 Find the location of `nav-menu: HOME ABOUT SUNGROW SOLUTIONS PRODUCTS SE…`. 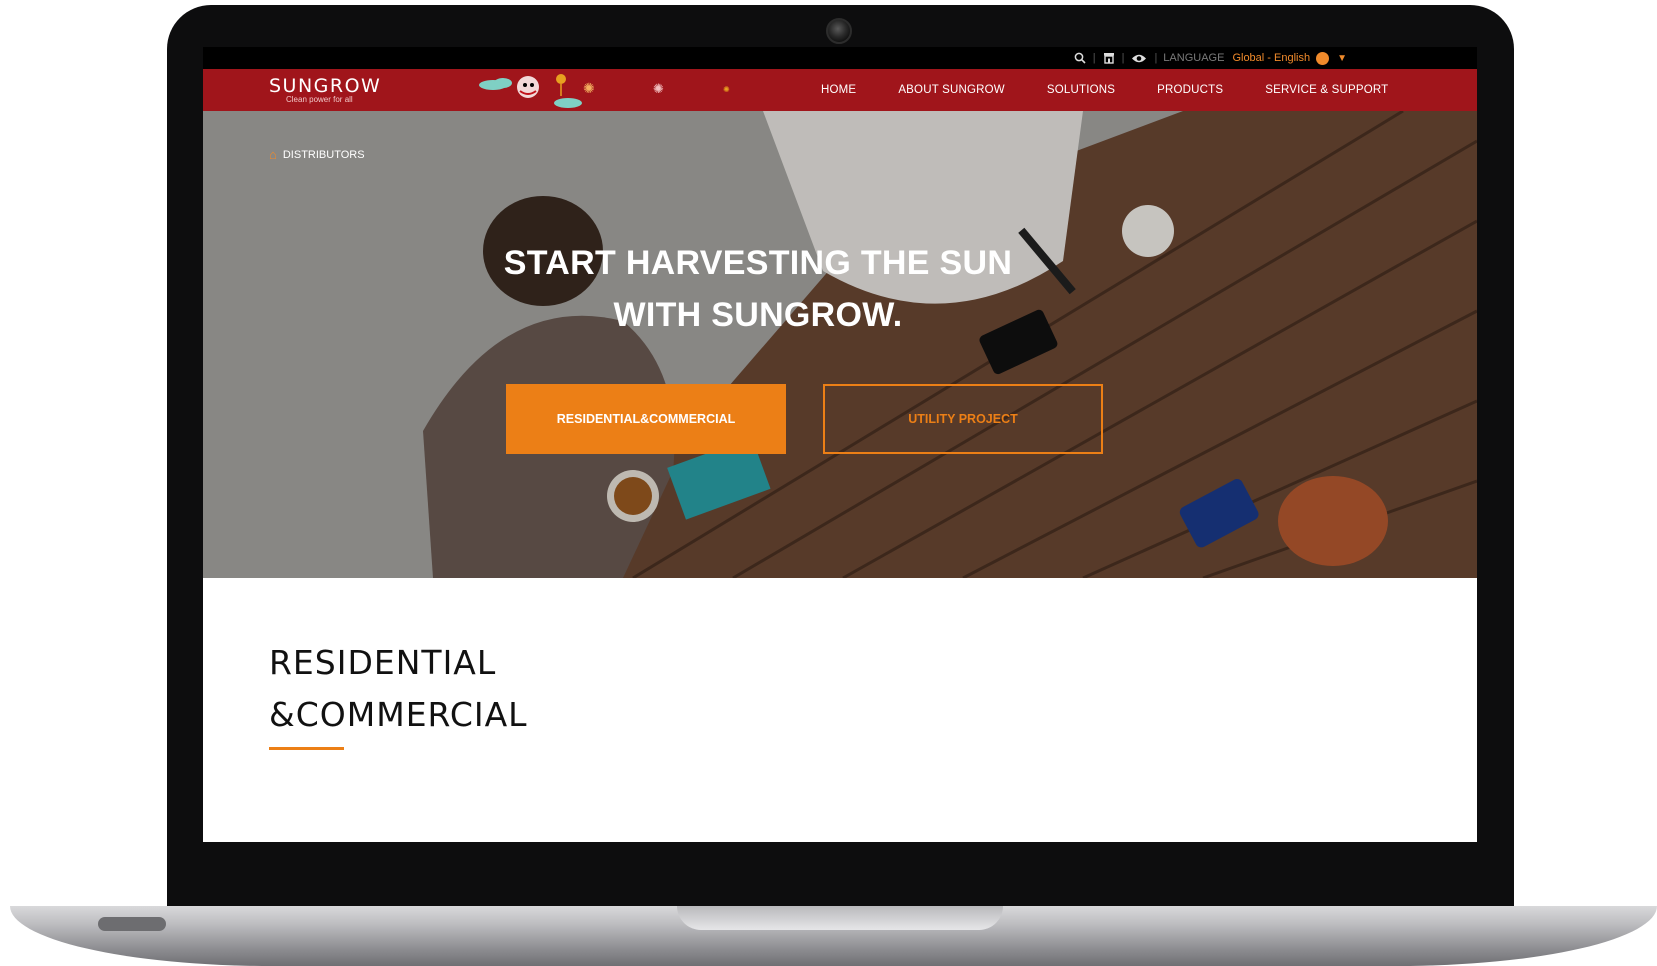

nav-menu: HOME ABOUT SUNGROW SOLUTIONS PRODUCTS SE… is located at coordinates (1125, 90).